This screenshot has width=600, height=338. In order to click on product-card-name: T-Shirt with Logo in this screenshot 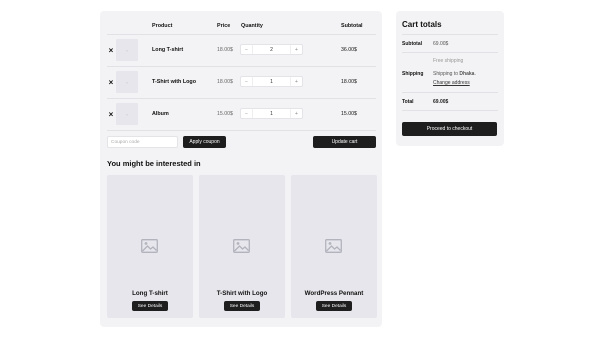, I will do `click(242, 293)`.